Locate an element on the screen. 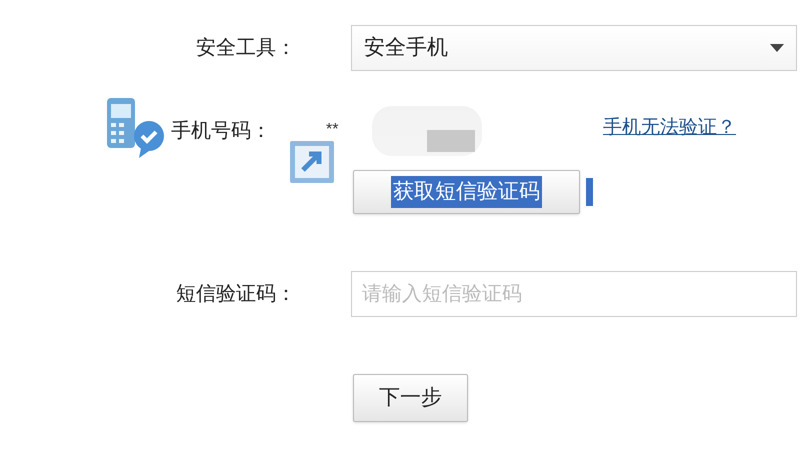 Image resolution: width=802 pixels, height=468 pixels. next-button: 下一步 is located at coordinates (410, 398).